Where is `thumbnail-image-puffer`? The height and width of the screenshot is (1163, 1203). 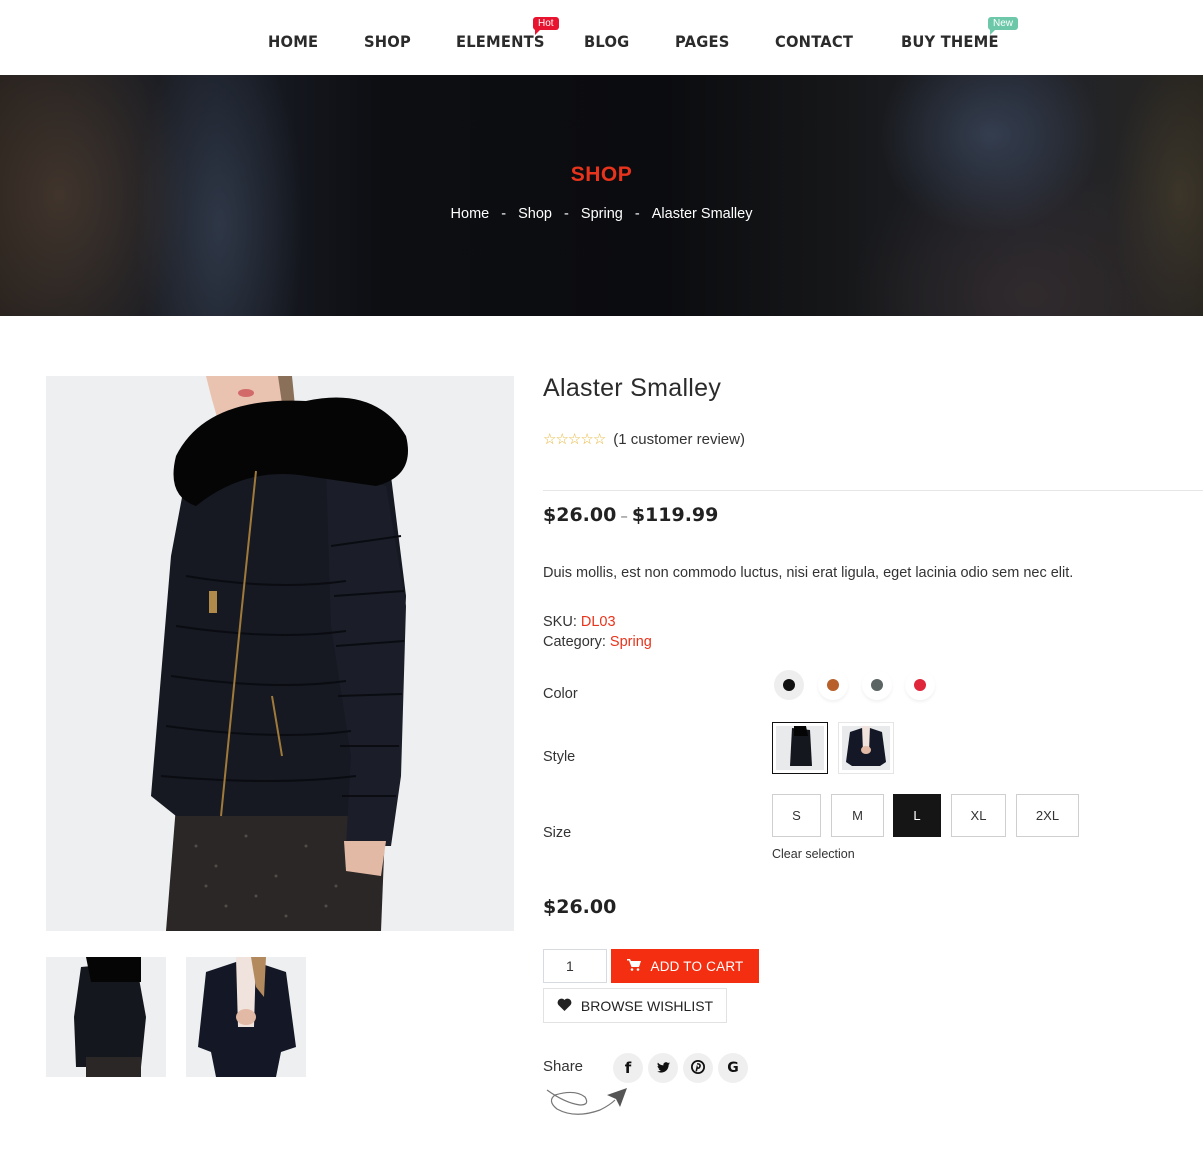 thumbnail-image-puffer is located at coordinates (106, 1017).